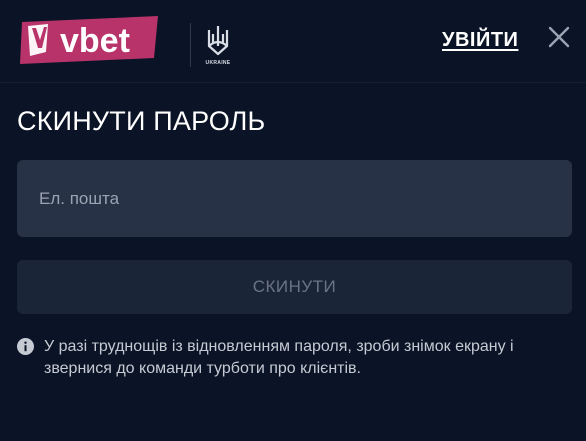 The height and width of the screenshot is (441, 586). Describe the element at coordinates (218, 63) in the screenshot. I see `partner-caption: UKRAINE` at that location.